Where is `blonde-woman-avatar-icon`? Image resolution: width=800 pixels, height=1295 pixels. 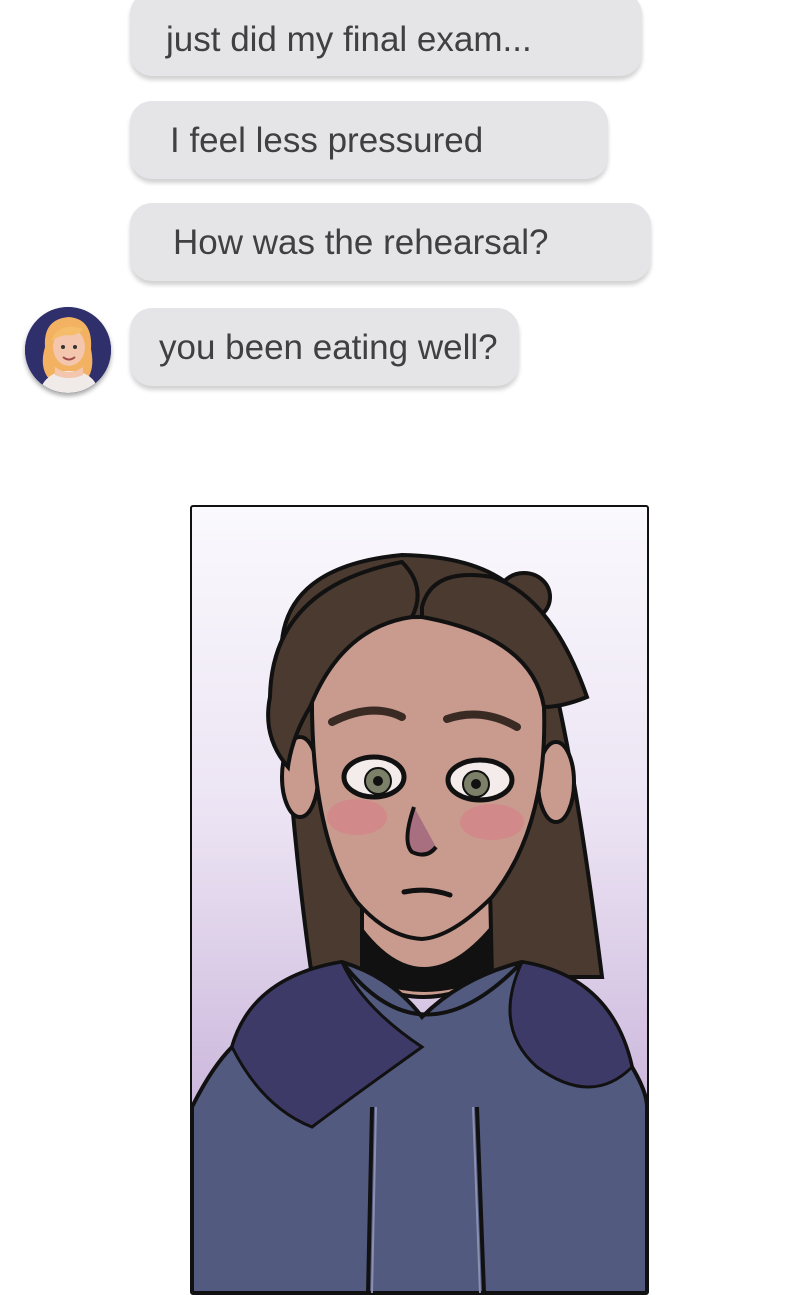 blonde-woman-avatar-icon is located at coordinates (68, 350).